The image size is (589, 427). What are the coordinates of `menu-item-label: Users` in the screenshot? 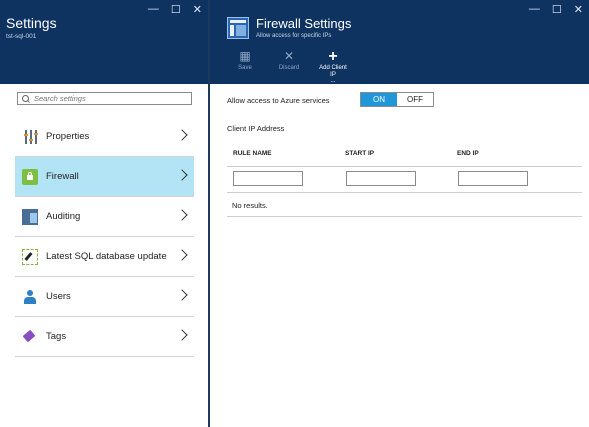 It's located at (58, 296).